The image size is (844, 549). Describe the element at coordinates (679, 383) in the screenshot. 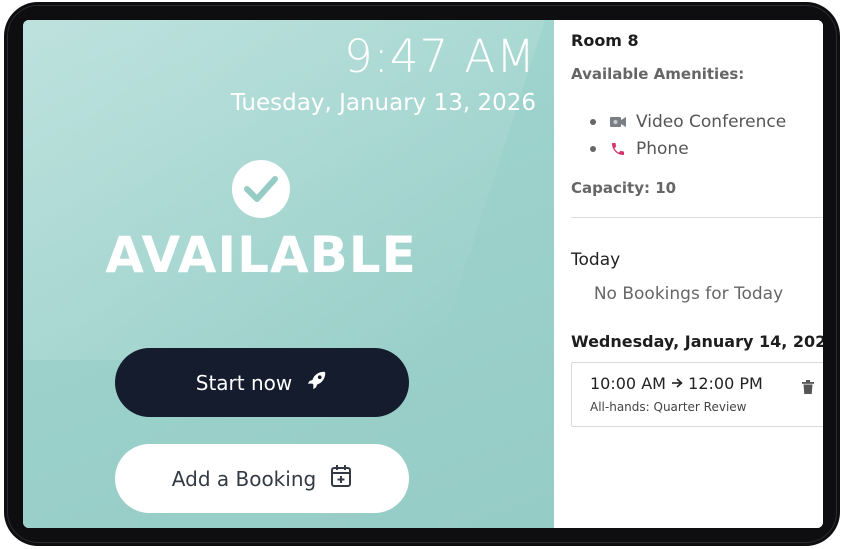

I see `arrow-right-icon` at that location.